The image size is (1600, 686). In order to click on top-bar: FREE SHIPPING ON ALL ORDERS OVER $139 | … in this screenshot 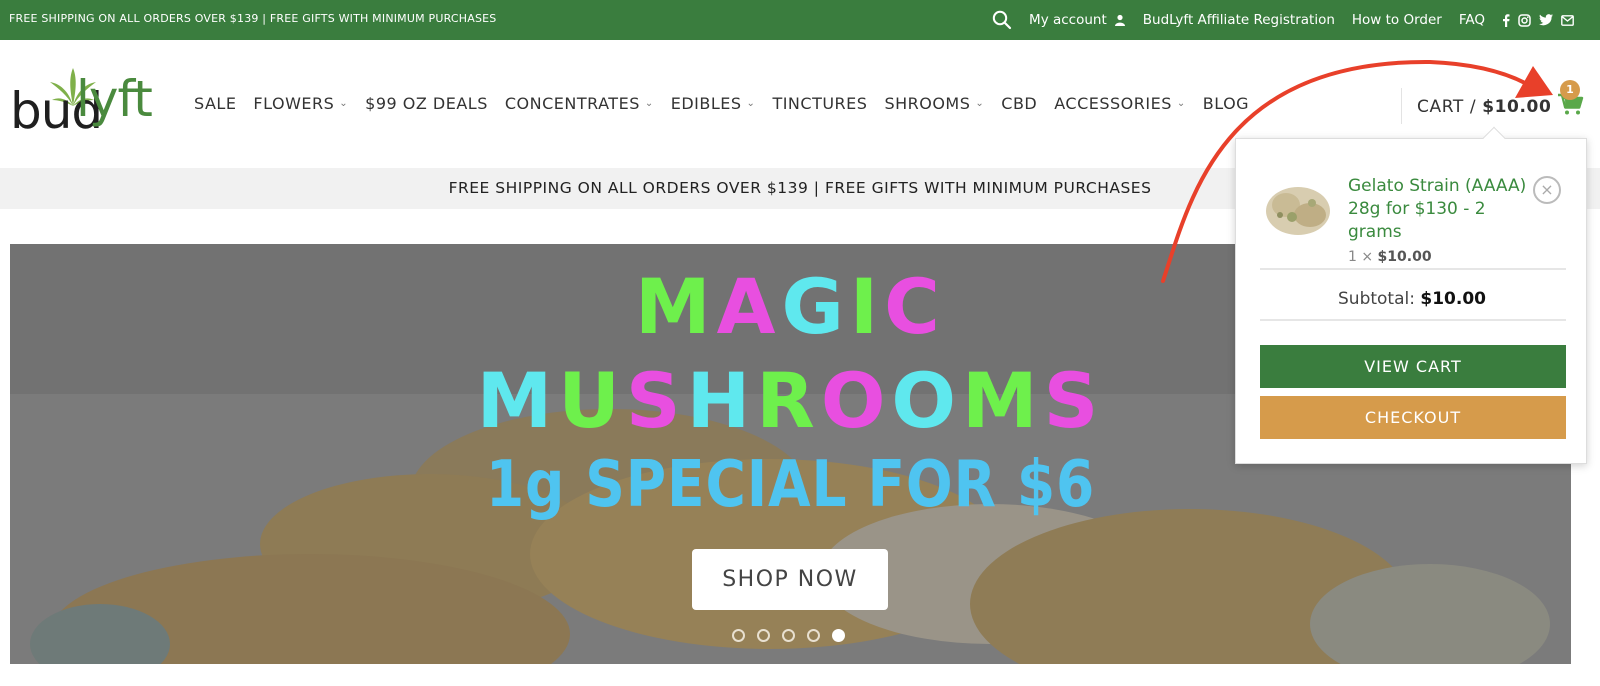, I will do `click(800, 20)`.